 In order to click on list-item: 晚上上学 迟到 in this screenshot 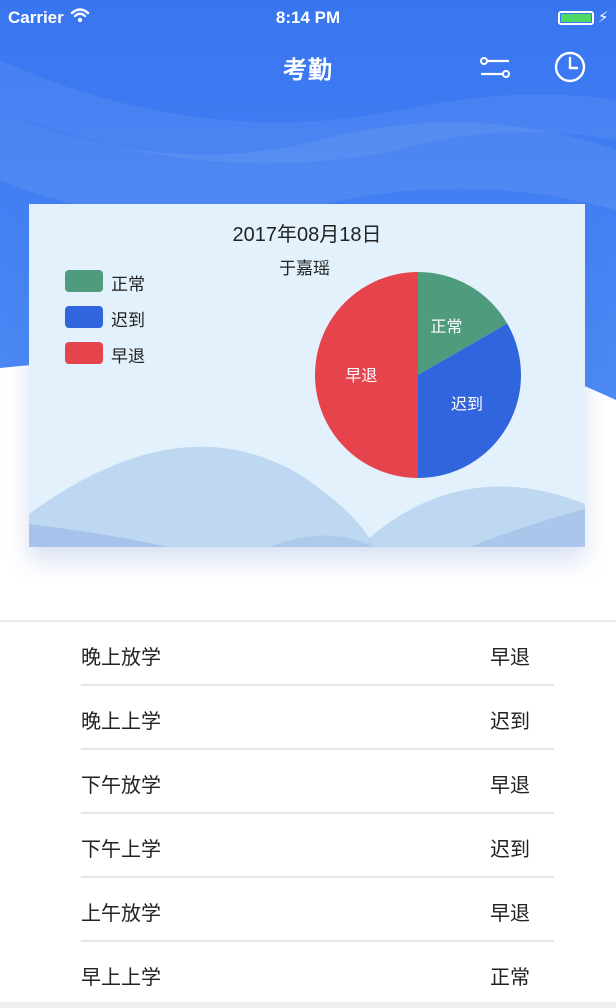, I will do `click(317, 718)`.